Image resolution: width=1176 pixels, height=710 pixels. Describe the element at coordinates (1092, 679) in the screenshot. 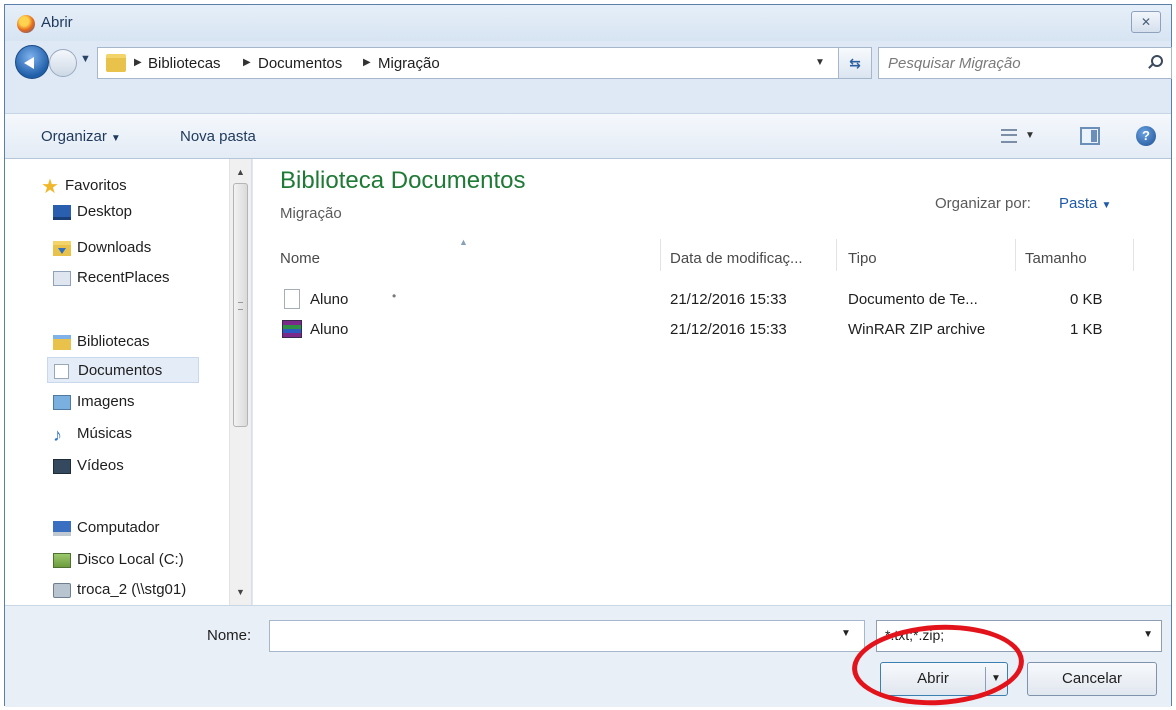

I see `cancel-button: Cancelar` at that location.